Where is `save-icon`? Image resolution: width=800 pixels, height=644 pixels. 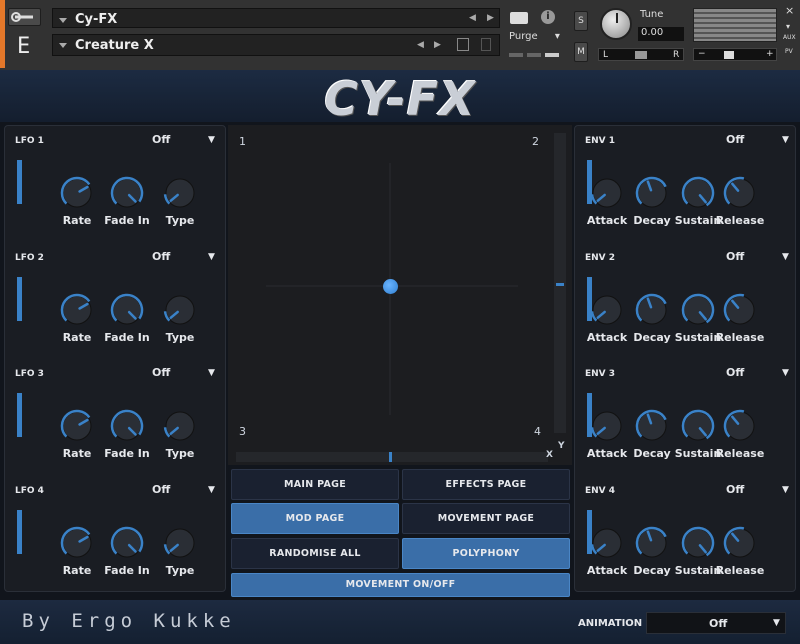 save-icon is located at coordinates (463, 44).